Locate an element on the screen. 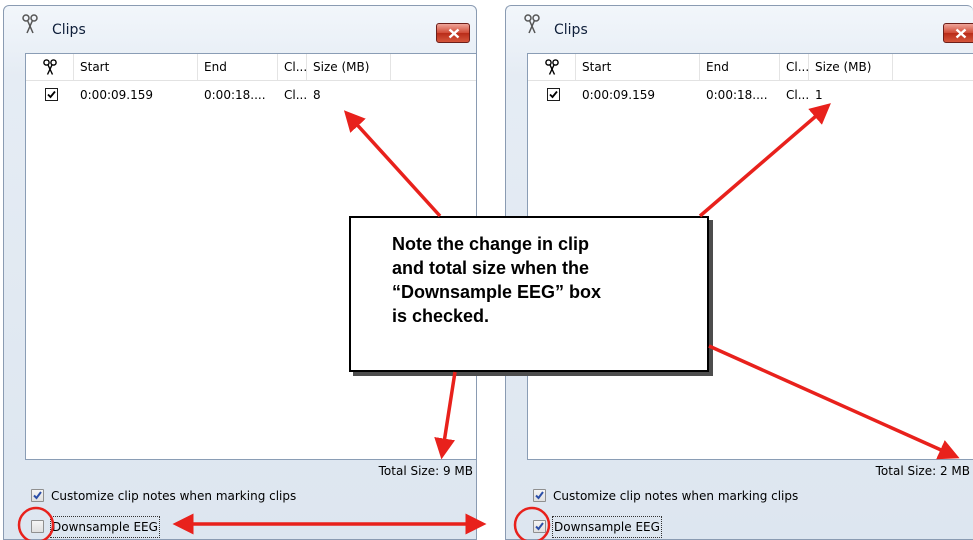  cell-size: 8 is located at coordinates (317, 95).